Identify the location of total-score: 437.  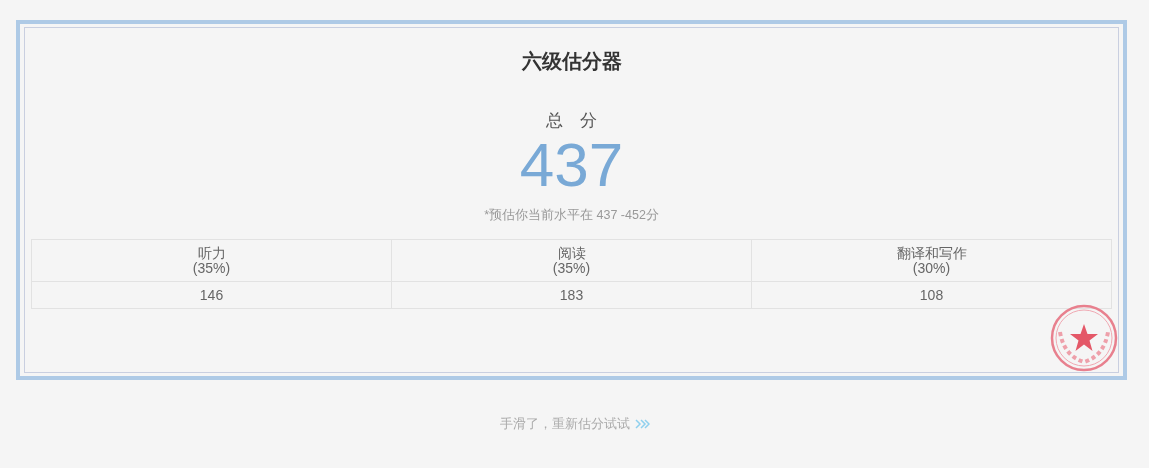
(571, 165).